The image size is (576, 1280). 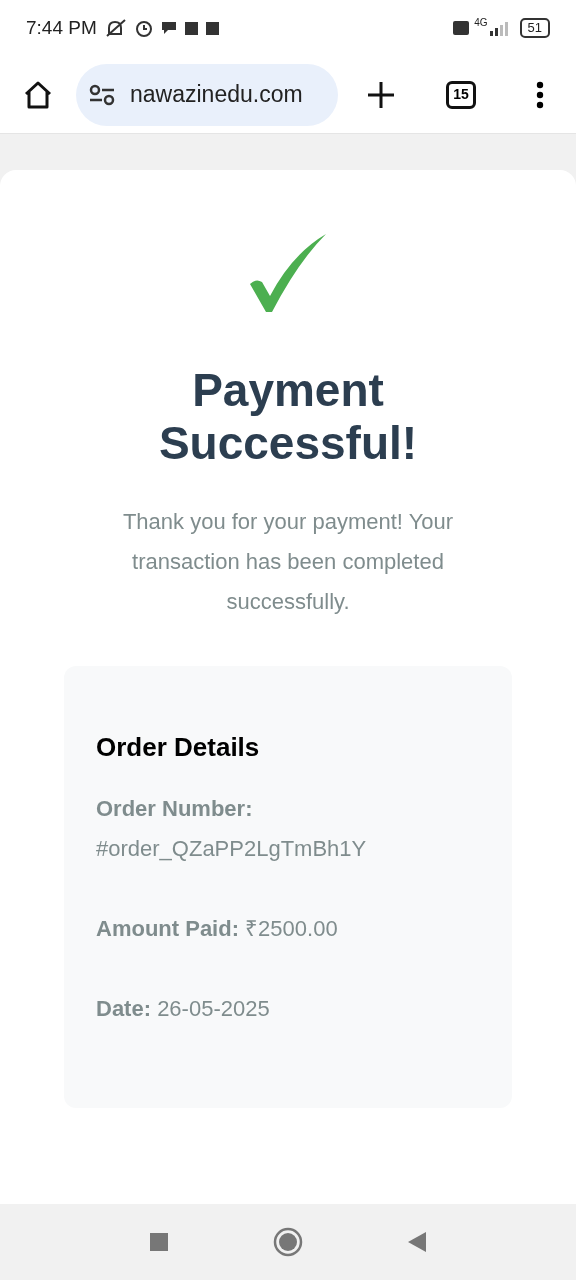 I want to click on success-title: Payment Successful!, so click(x=288, y=417).